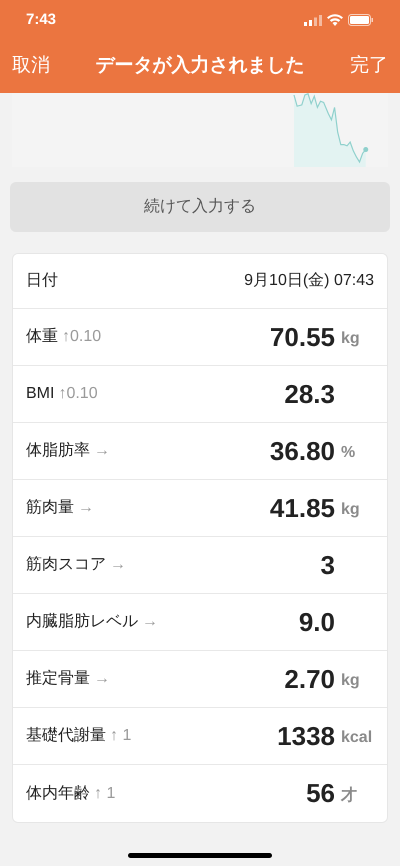  I want to click on date-label: 日付, so click(42, 281).